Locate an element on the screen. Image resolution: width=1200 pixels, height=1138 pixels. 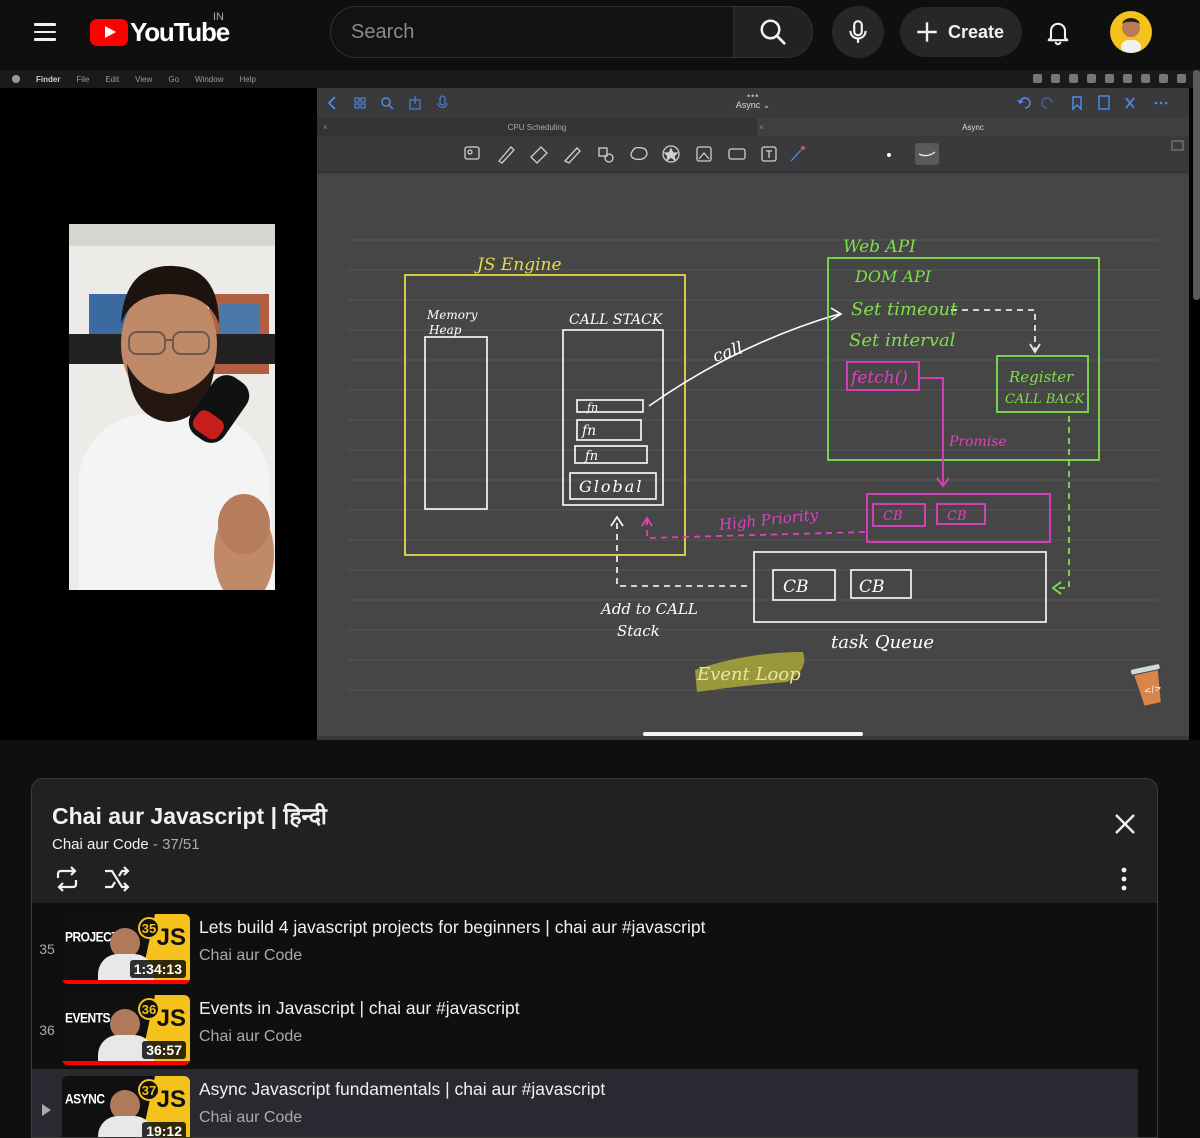
thumb-label: ASYNC is located at coordinates (85, 1099).